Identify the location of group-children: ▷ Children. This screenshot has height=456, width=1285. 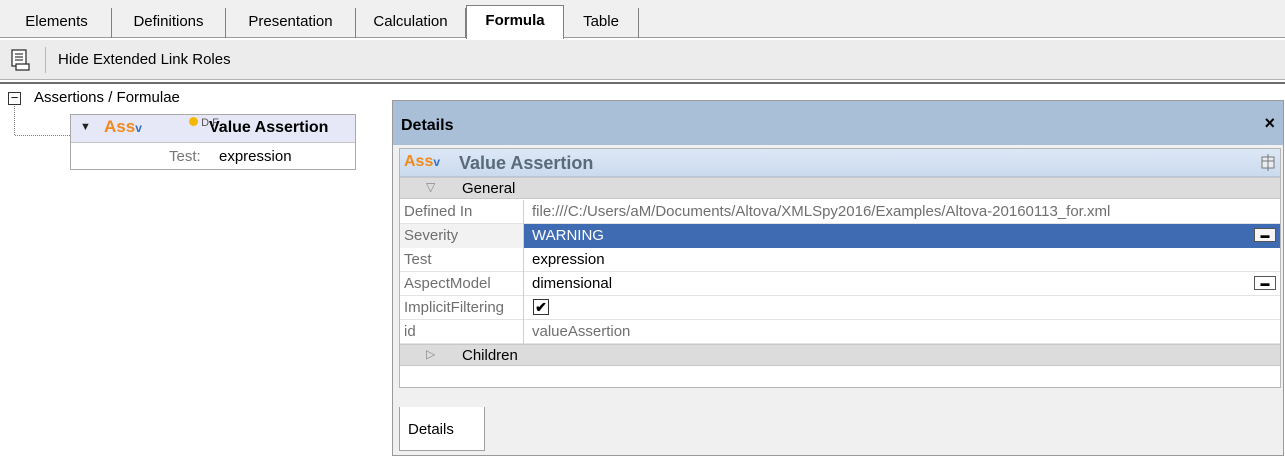
(840, 355).